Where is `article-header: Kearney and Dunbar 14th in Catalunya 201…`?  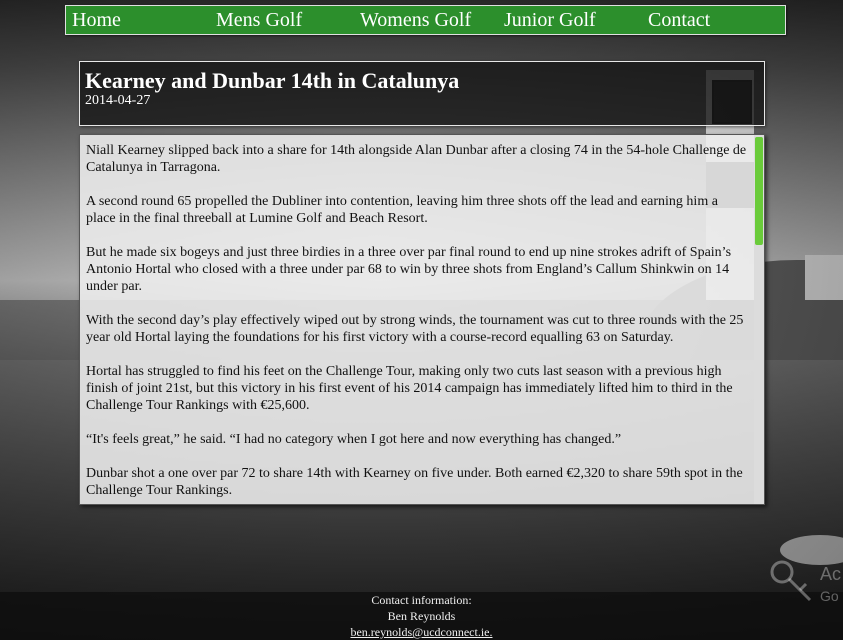 article-header: Kearney and Dunbar 14th in Catalunya 201… is located at coordinates (422, 93).